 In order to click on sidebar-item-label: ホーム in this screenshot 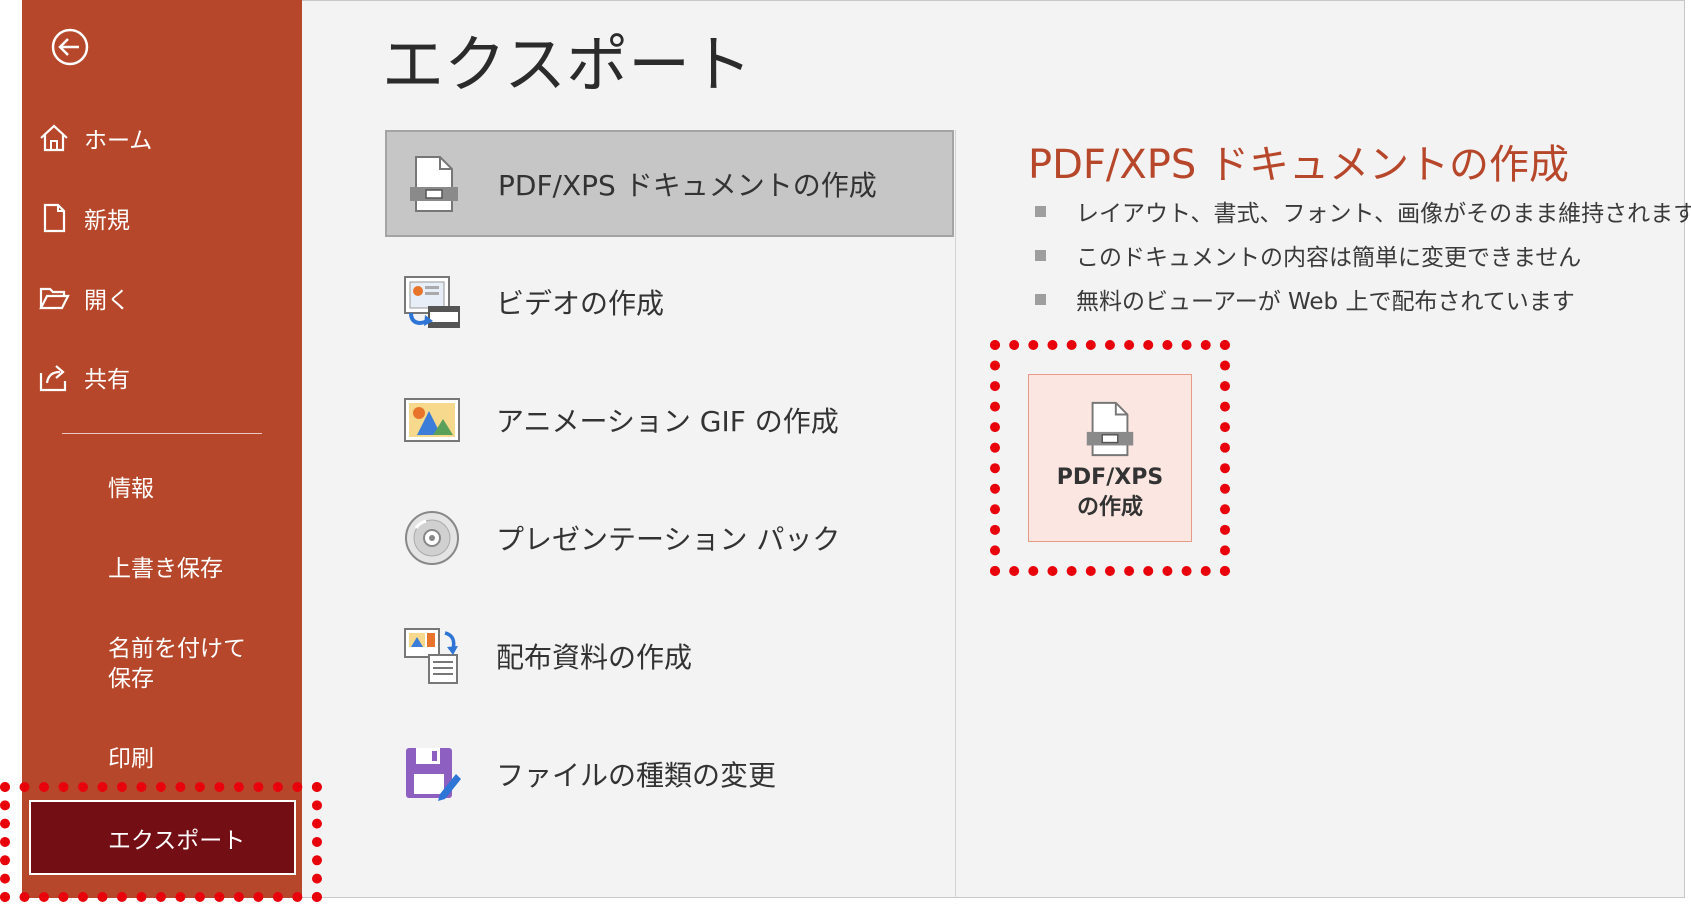, I will do `click(118, 141)`.